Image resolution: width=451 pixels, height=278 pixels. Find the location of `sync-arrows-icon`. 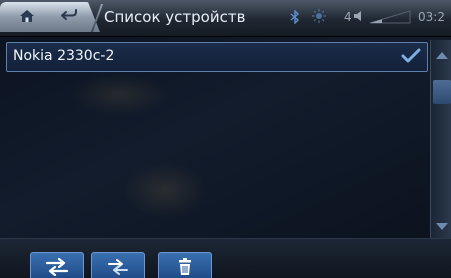

sync-arrows-icon is located at coordinates (118, 266).